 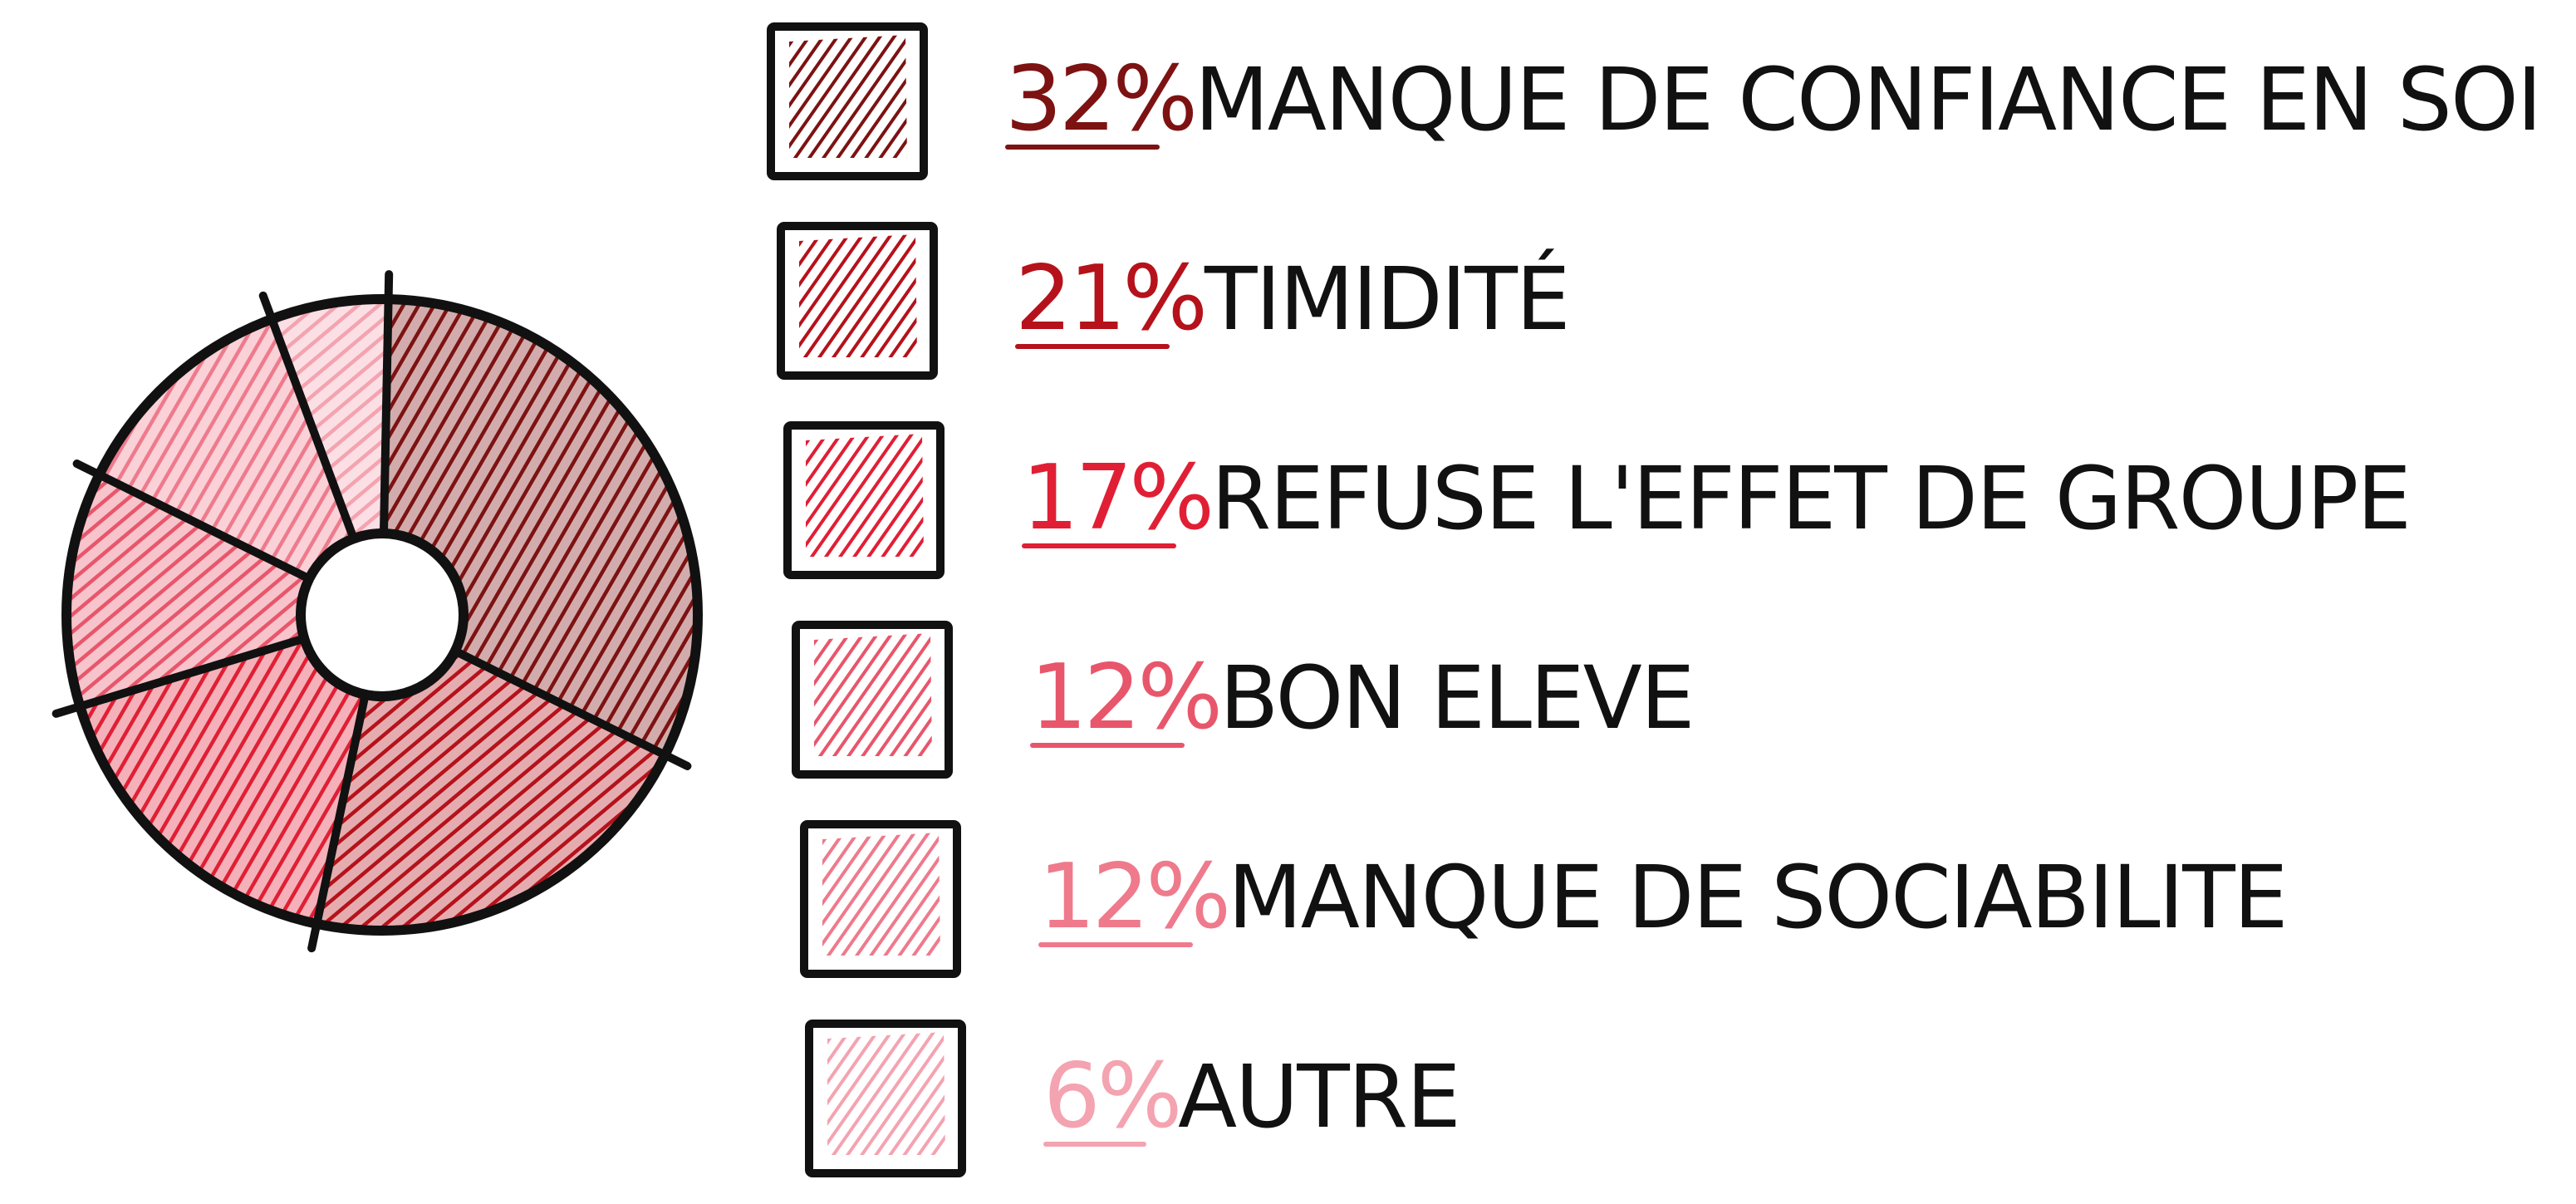 What do you see at coordinates (1388, 299) in the screenshot?
I see `legend-category-label: TIMIDITÉ` at bounding box center [1388, 299].